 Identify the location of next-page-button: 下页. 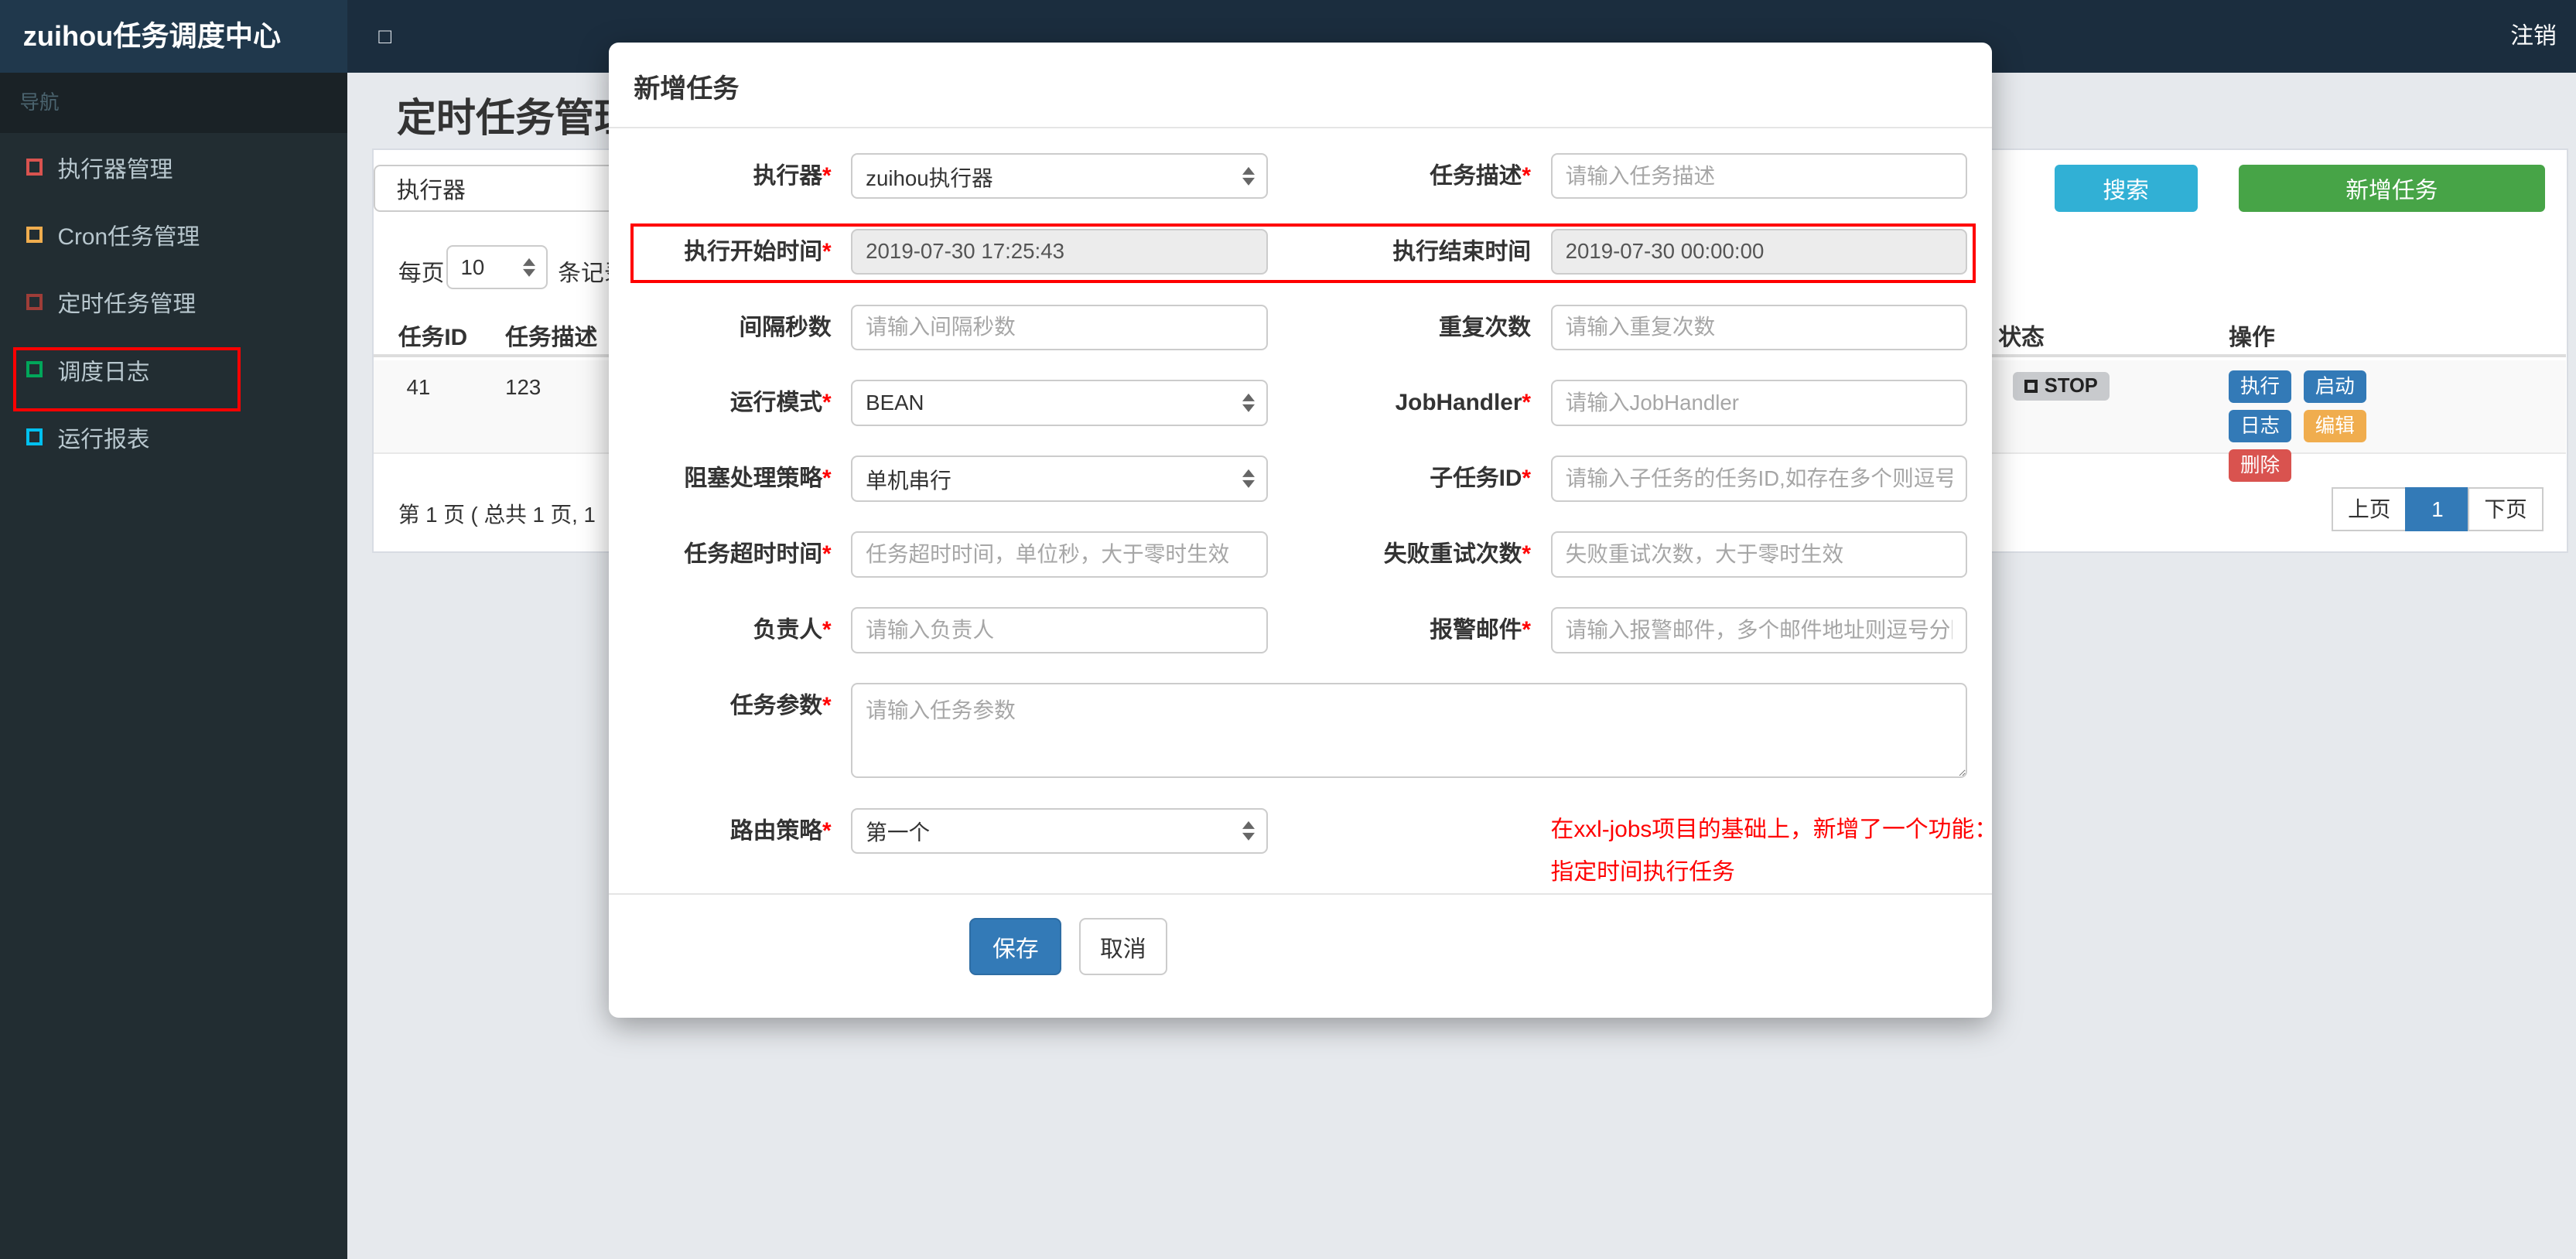
(2506, 509).